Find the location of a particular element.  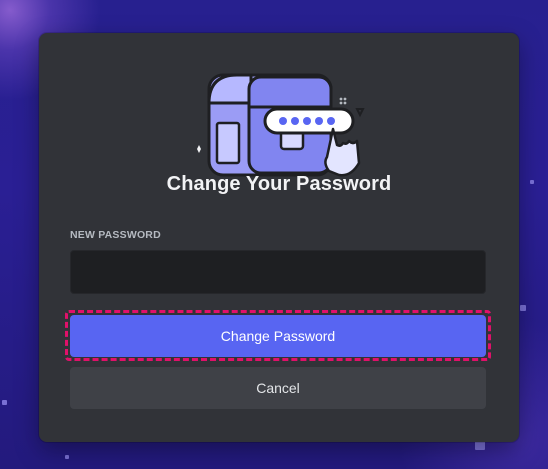

cancel-button: Cancel is located at coordinates (278, 388).